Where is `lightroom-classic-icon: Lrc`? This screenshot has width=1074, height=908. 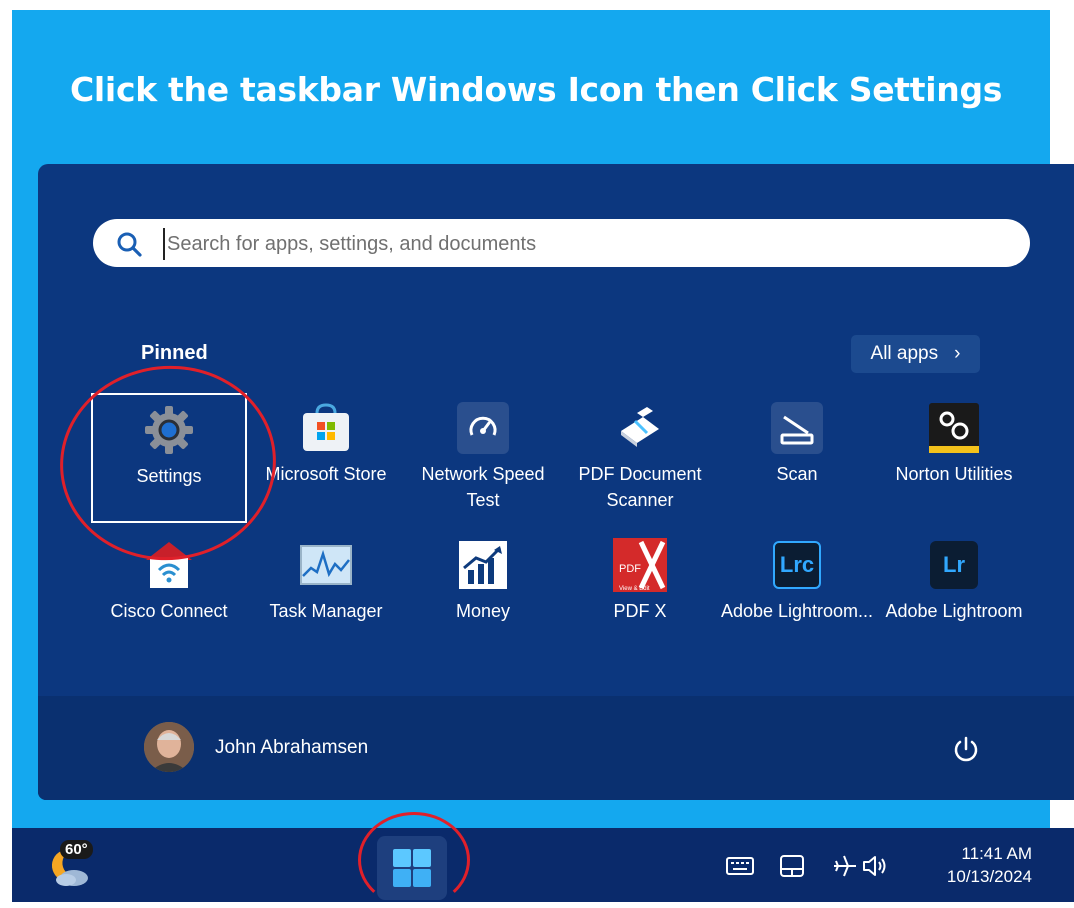 lightroom-classic-icon: Lrc is located at coordinates (797, 565).